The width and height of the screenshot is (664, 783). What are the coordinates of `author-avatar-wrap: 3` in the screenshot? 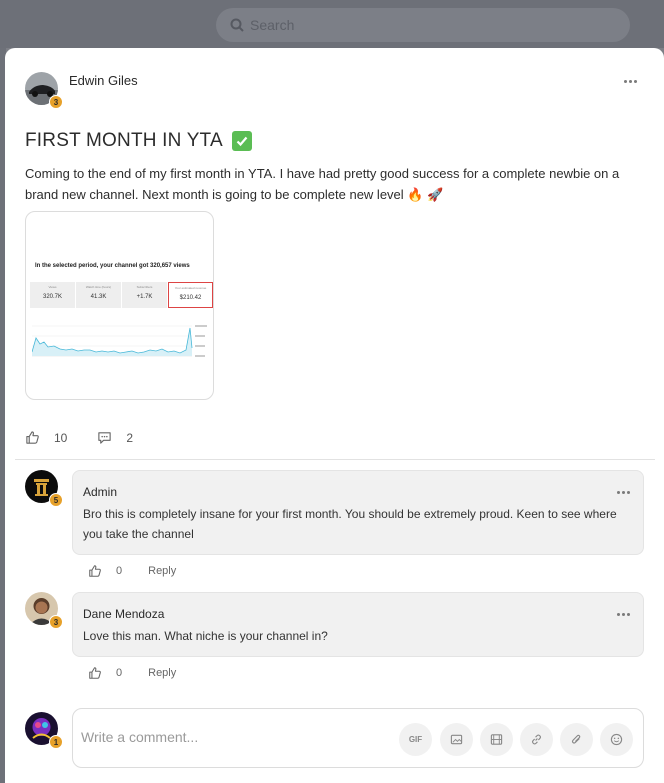 It's located at (44, 90).